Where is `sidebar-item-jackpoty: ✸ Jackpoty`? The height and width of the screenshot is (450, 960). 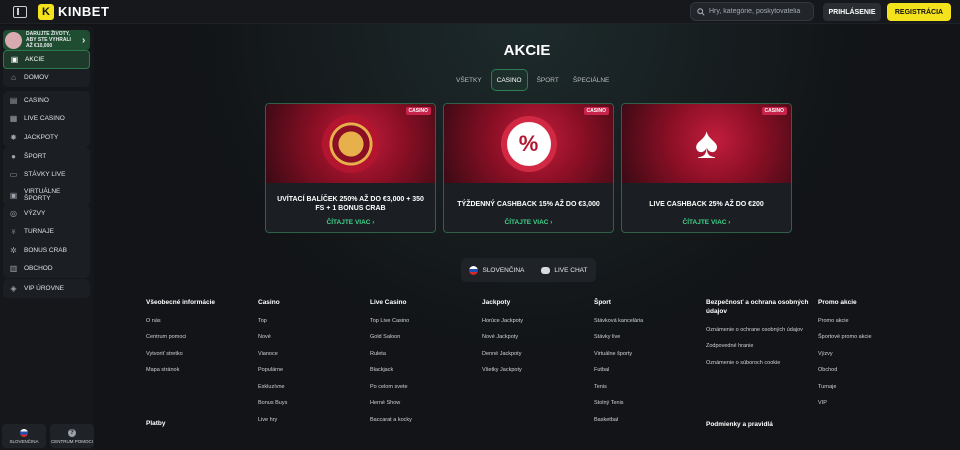
sidebar-item-jackpoty: ✸ Jackpoty is located at coordinates (46, 137).